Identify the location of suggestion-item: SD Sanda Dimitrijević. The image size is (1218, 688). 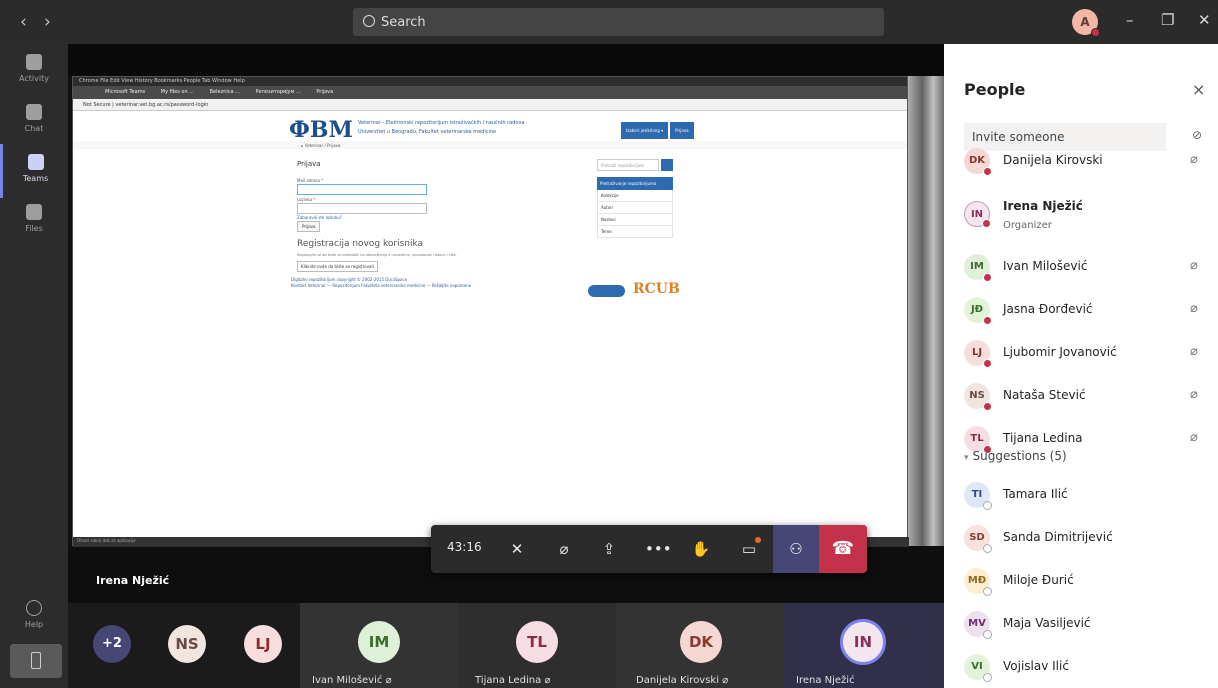
(1089, 538).